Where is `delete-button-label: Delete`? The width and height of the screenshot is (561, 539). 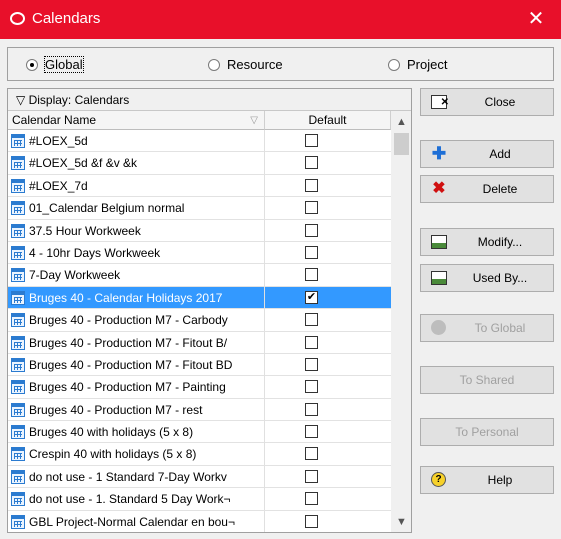
delete-button-label: Delete is located at coordinates (500, 189).